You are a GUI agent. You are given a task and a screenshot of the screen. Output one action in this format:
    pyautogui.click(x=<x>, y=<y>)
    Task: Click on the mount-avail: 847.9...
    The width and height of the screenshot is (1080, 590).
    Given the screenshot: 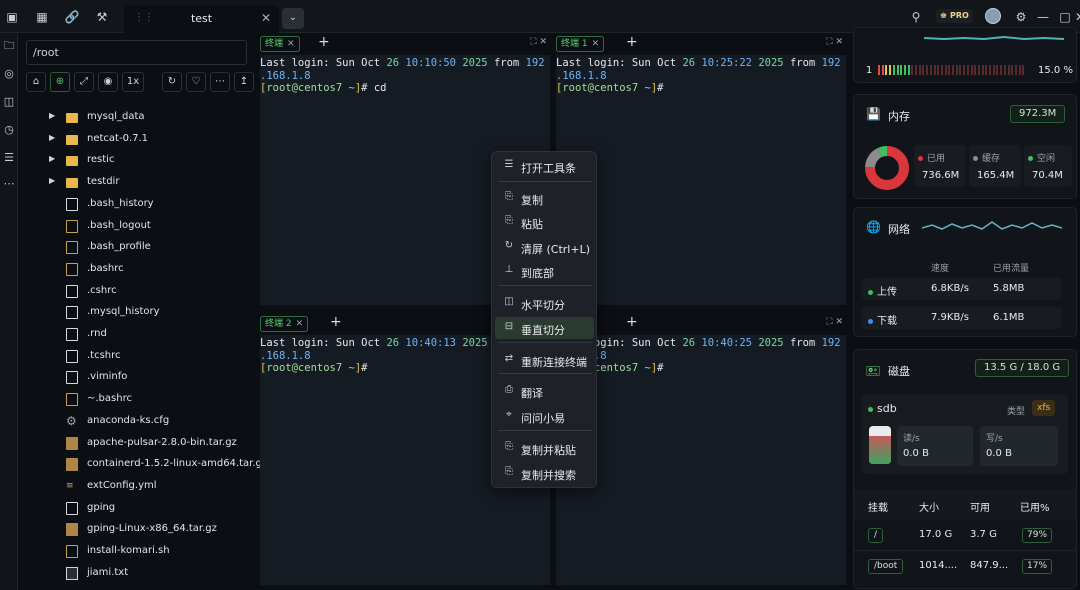 What is the action you would take?
    pyautogui.click(x=989, y=565)
    